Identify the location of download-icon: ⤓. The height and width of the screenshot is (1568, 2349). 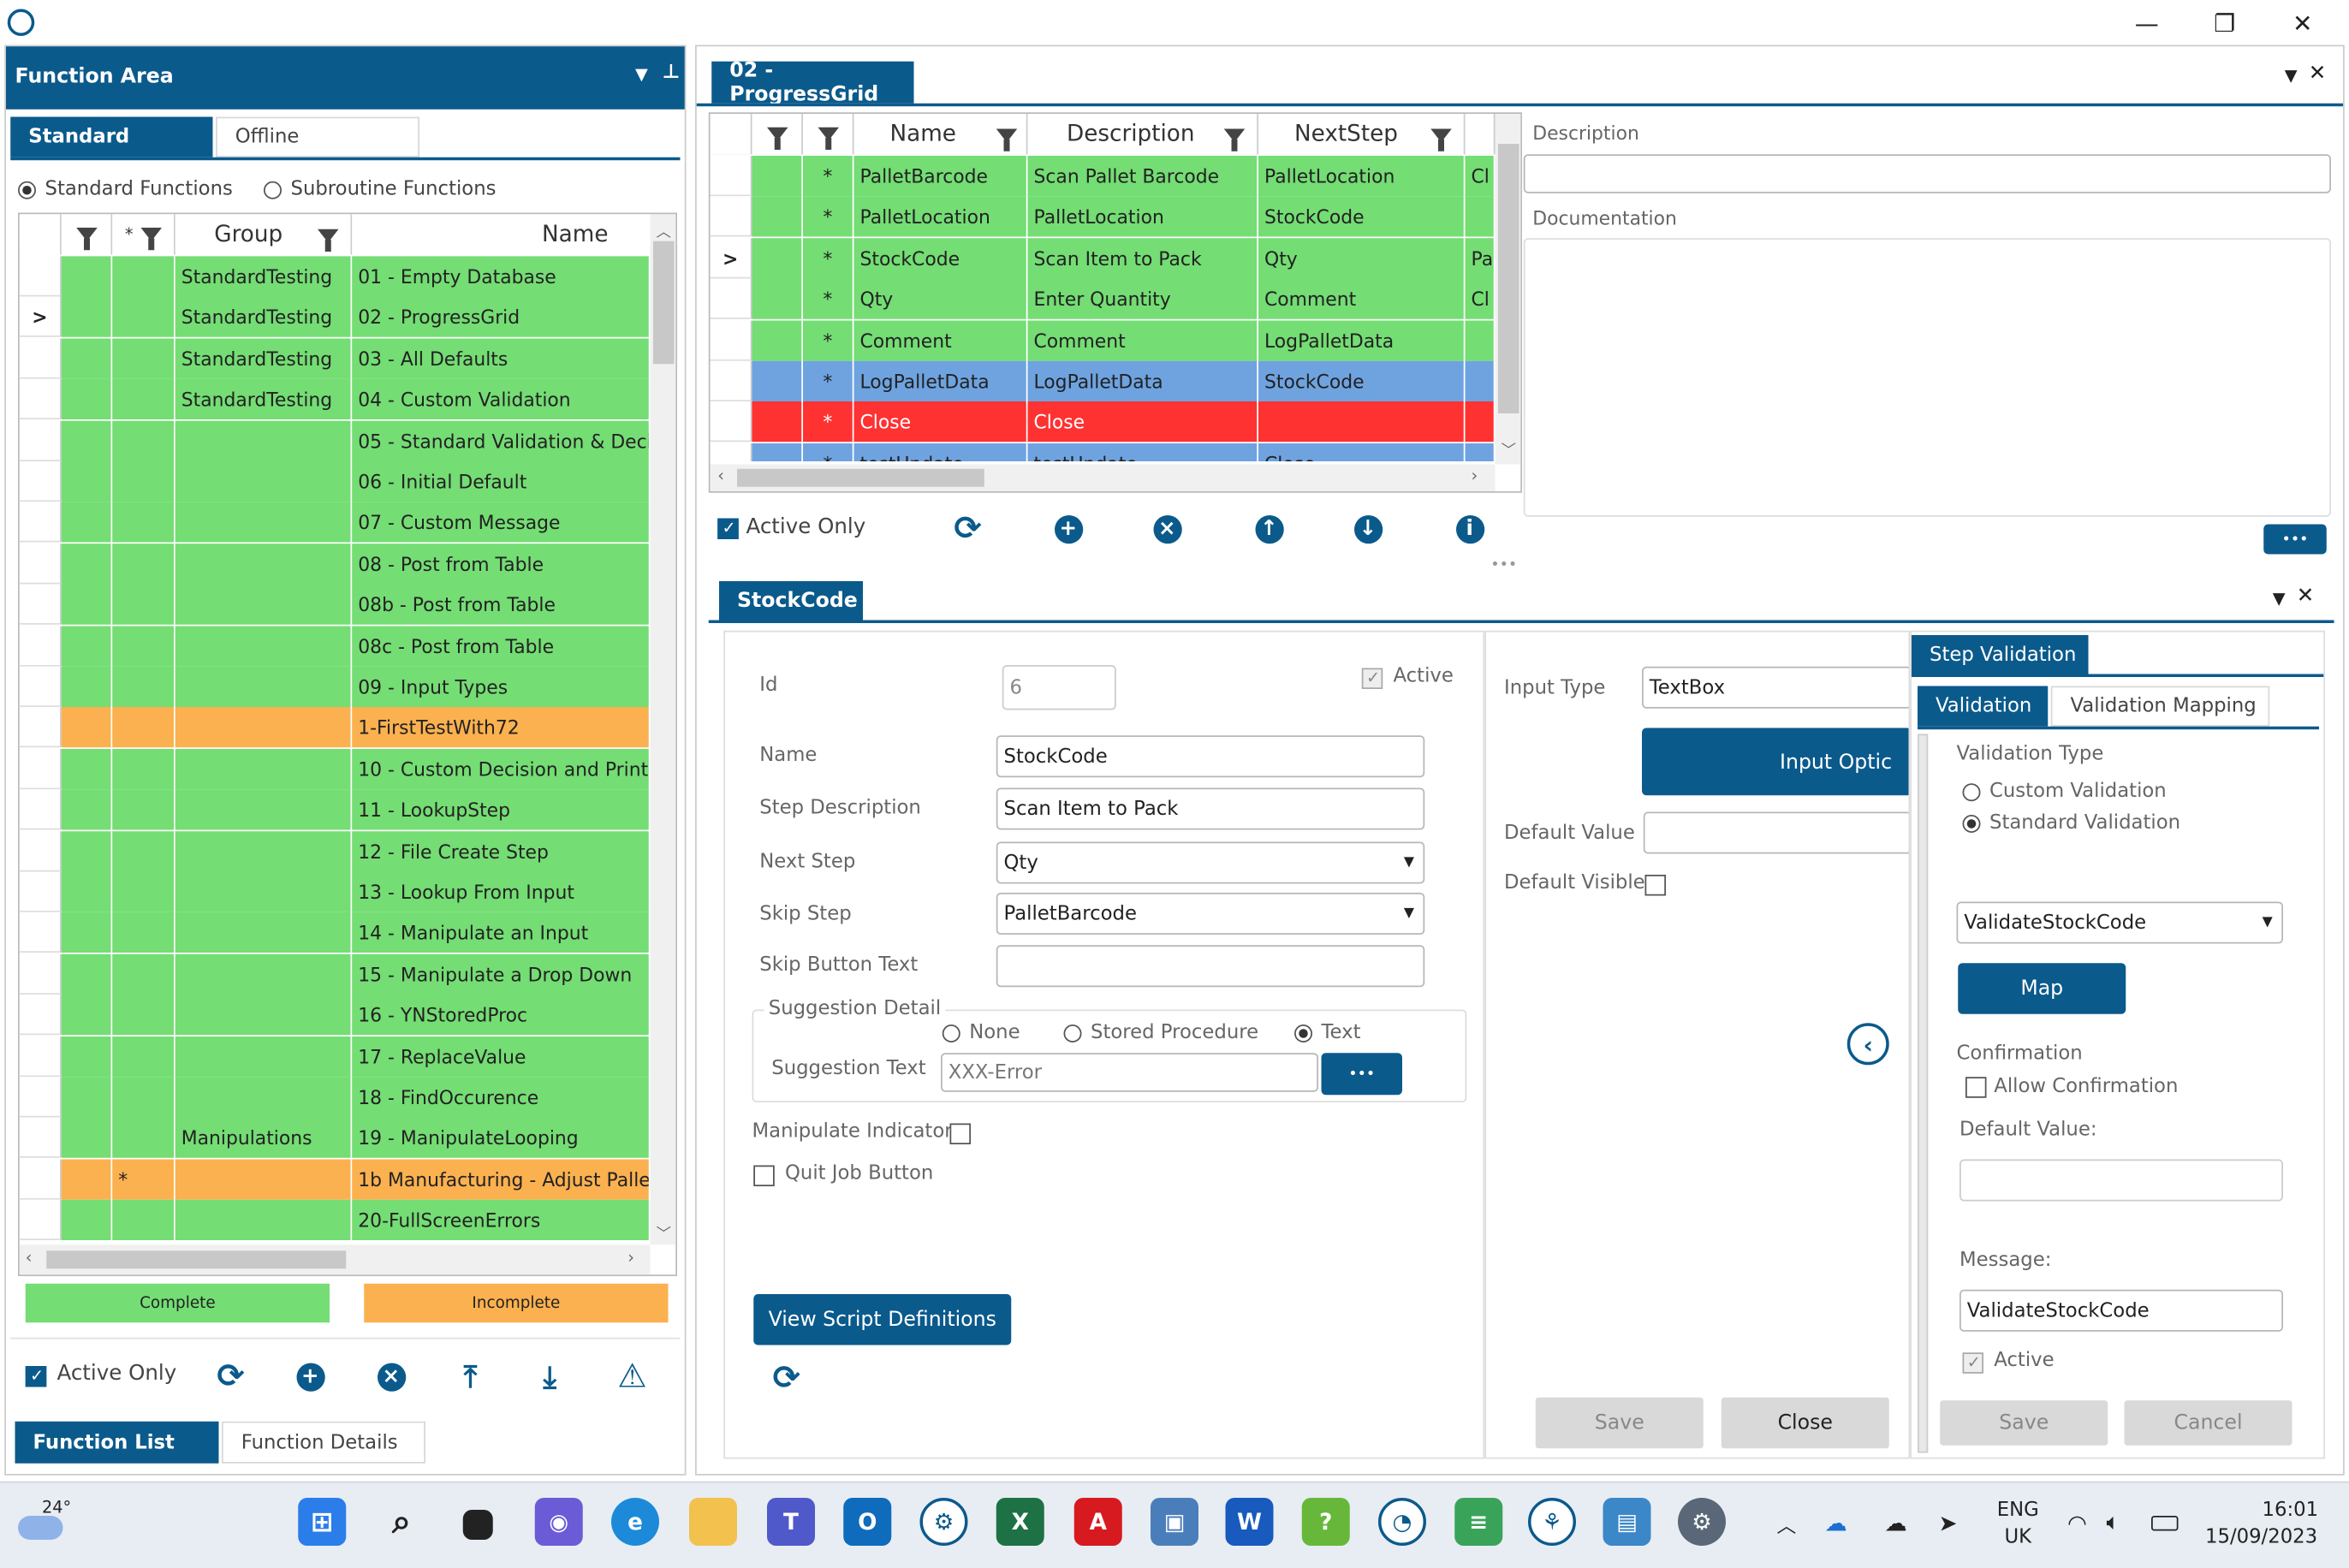
(550, 1377).